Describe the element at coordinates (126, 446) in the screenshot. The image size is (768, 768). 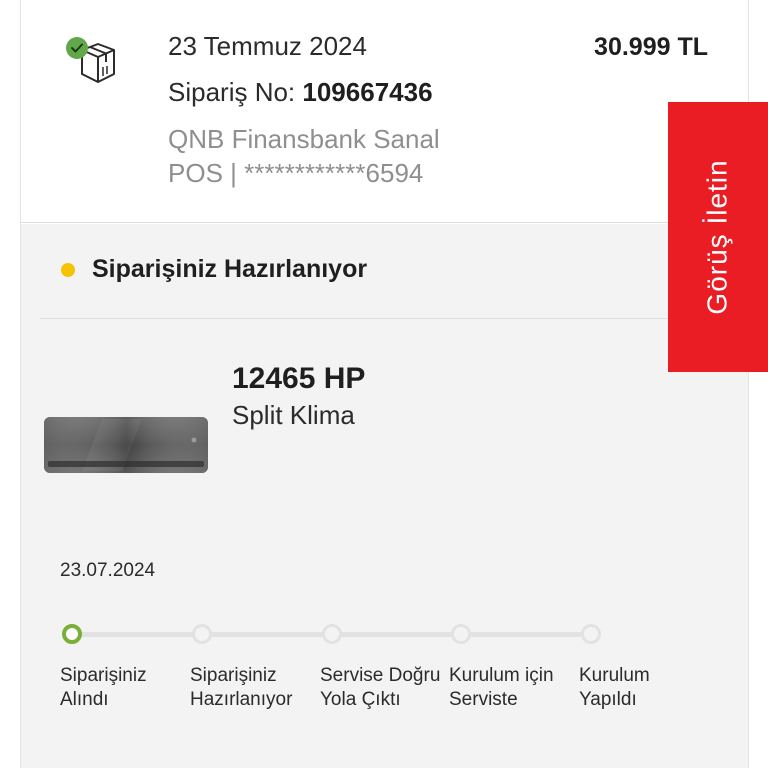
I see `air-conditioner-image` at that location.